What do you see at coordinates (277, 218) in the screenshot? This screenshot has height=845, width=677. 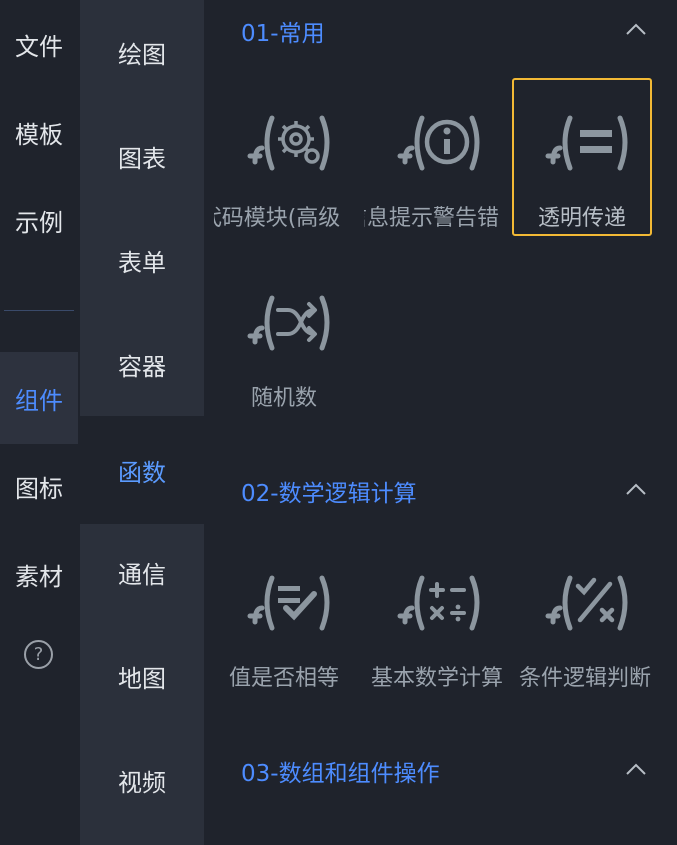 I see `tile-label: 代码模块(高级` at bounding box center [277, 218].